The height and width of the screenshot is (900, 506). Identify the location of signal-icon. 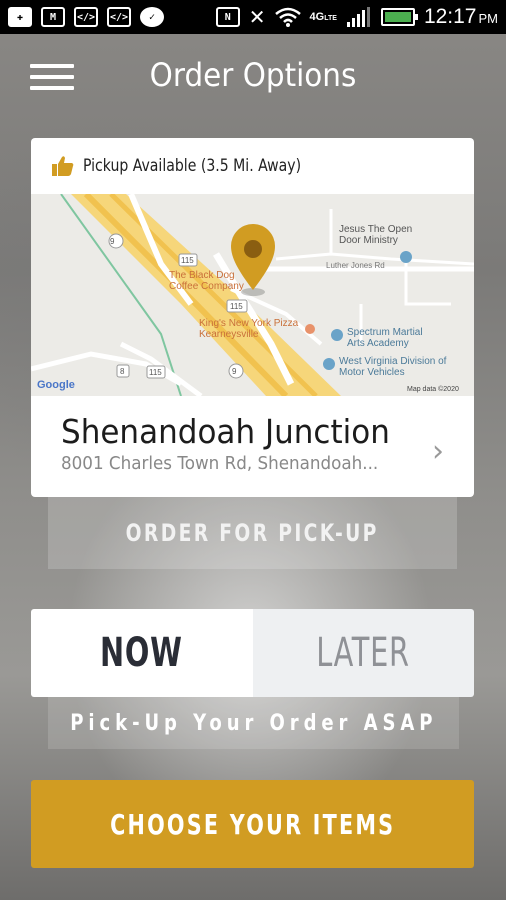
(358, 17).